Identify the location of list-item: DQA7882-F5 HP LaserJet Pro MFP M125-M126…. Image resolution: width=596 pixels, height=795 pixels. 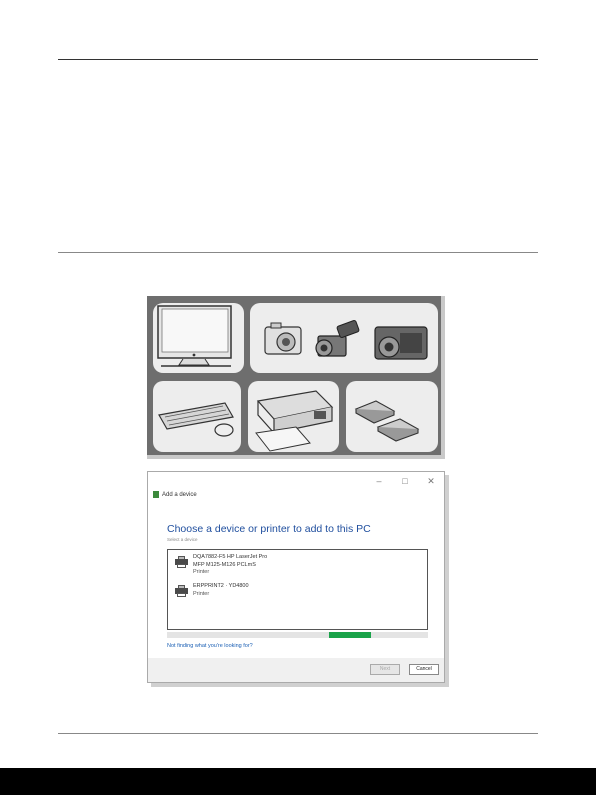
(221, 565).